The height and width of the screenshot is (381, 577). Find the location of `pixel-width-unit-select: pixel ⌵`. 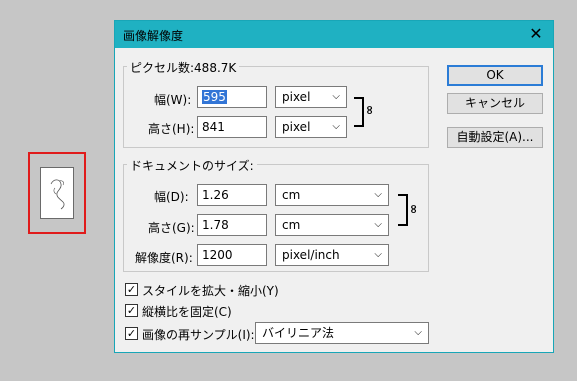

pixel-width-unit-select: pixel ⌵ is located at coordinates (311, 97).